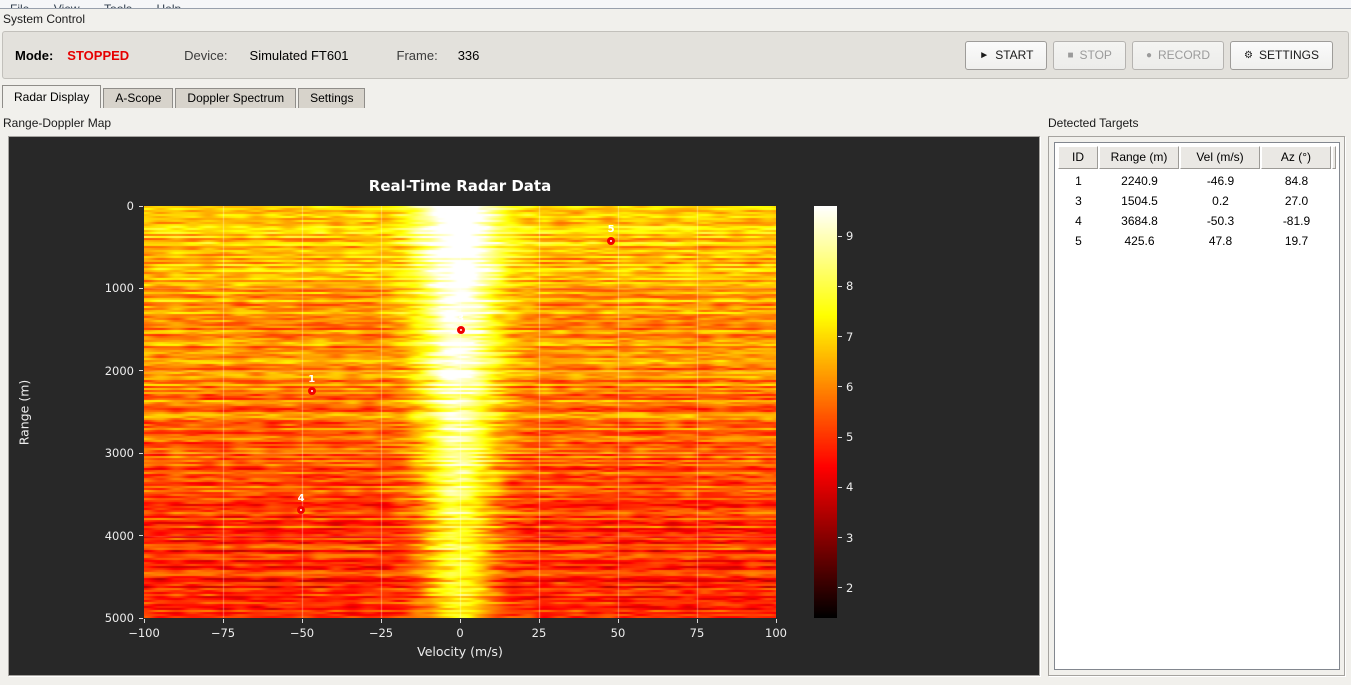 This screenshot has width=1351, height=685. What do you see at coordinates (1139, 157) in the screenshot?
I see `column-header-range-m: Range (m)` at bounding box center [1139, 157].